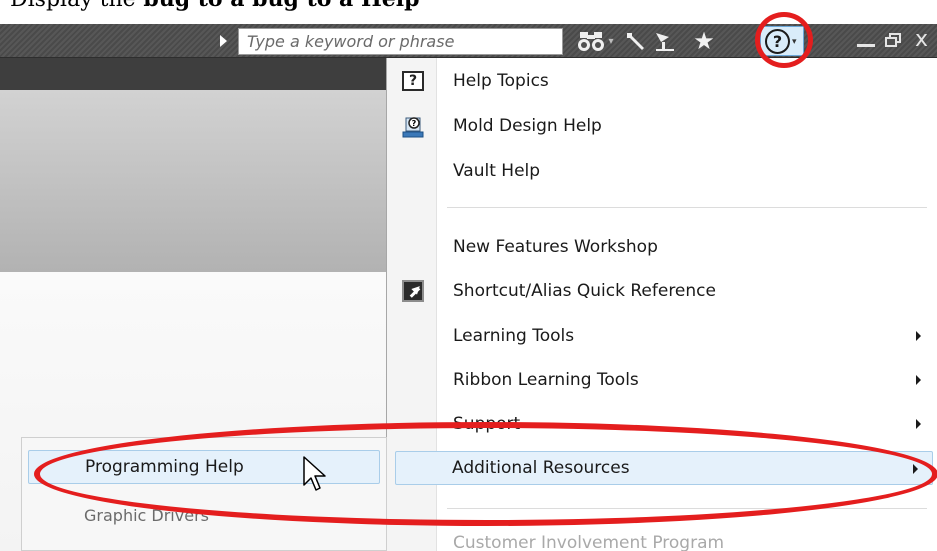  Describe the element at coordinates (193, 74) in the screenshot. I see `ribbon-strip` at that location.